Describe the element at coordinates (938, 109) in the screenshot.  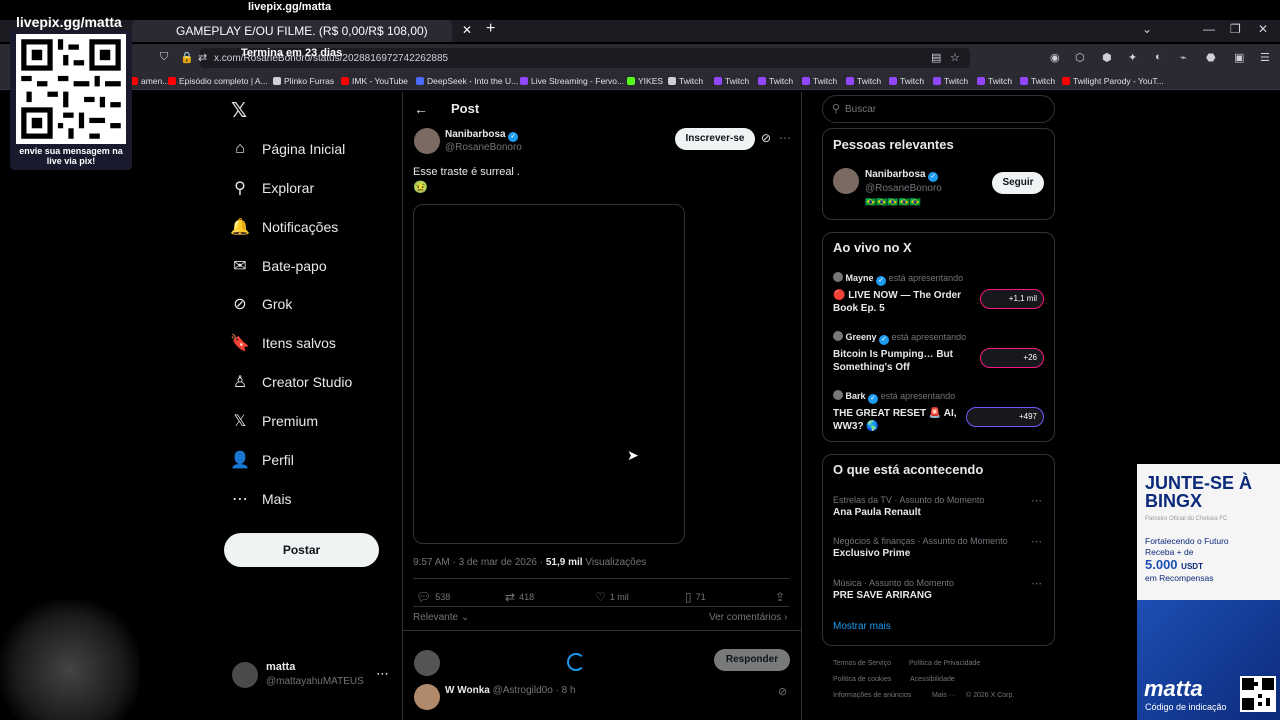
I see `search-input: ⚲ Buscar` at that location.